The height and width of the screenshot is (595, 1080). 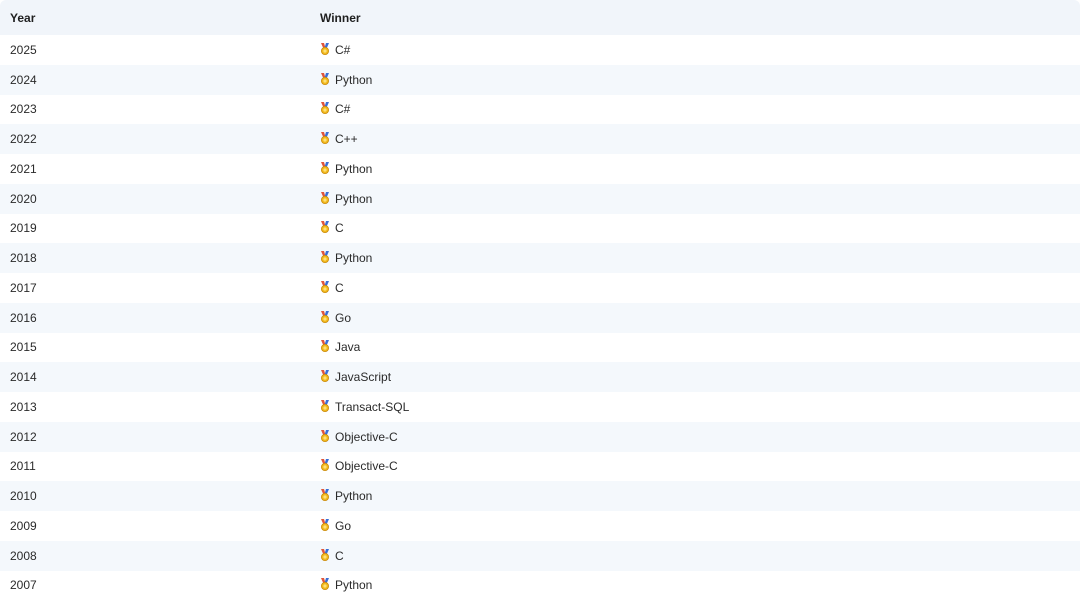 I want to click on table-row: 2025 C#, so click(x=540, y=50).